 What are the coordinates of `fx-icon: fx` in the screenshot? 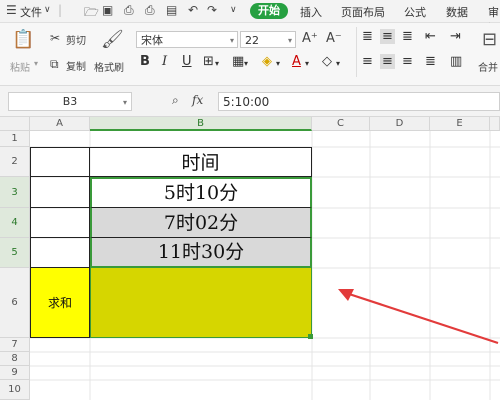 It's located at (197, 100).